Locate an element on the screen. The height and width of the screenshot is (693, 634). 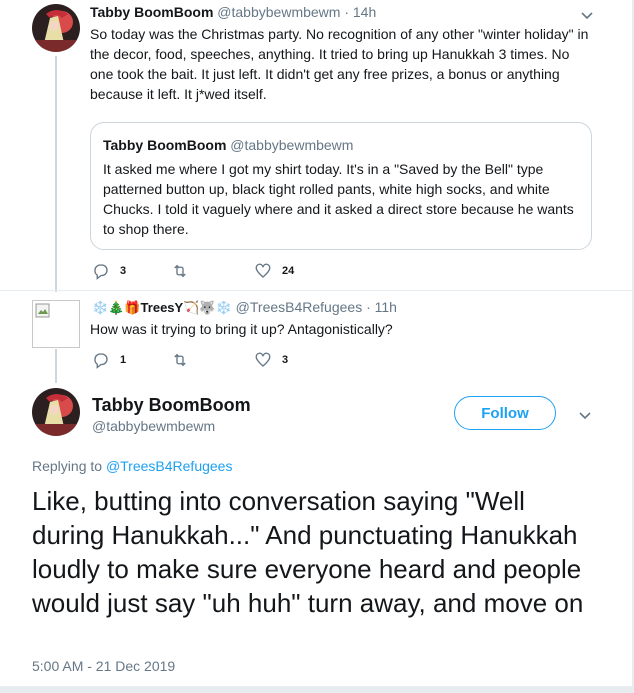
timestamp: 5:00 AM - 21 Dec 2019 is located at coordinates (103, 666).